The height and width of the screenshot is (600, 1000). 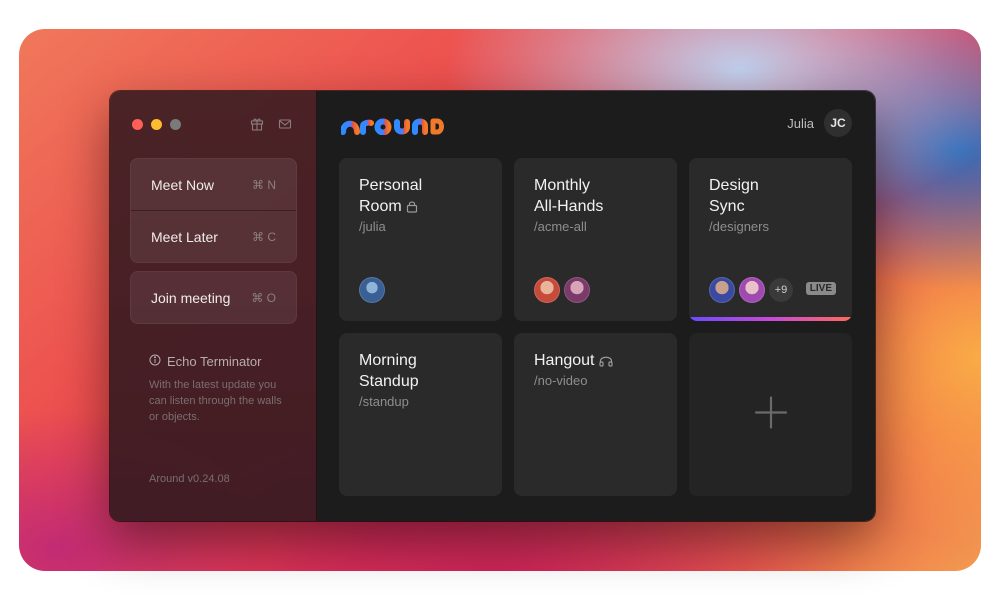 What do you see at coordinates (191, 297) in the screenshot?
I see `join-meeting-label: Join meeting` at bounding box center [191, 297].